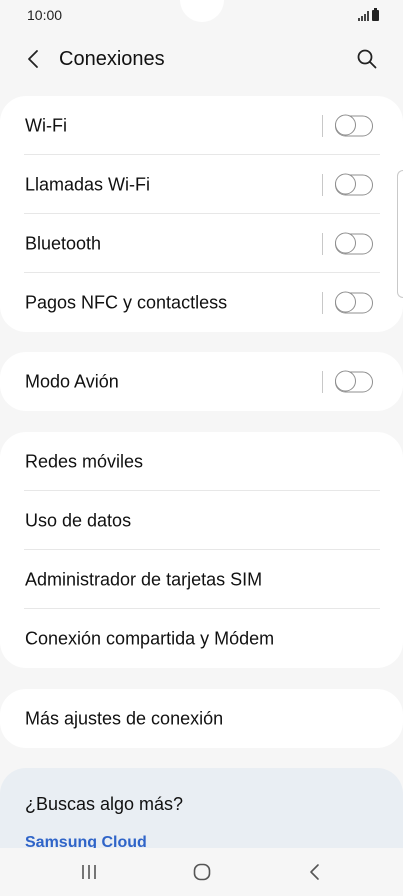 The width and height of the screenshot is (403, 896). What do you see at coordinates (150, 638) in the screenshot?
I see `setting-label: Conexión compartida y Módem` at bounding box center [150, 638].